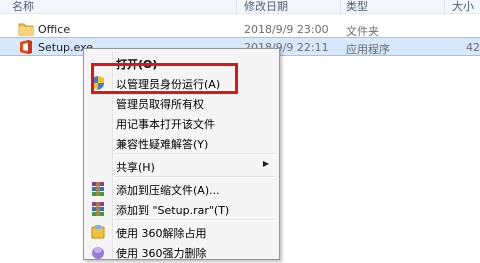 This screenshot has height=263, width=480. What do you see at coordinates (173, 210) in the screenshot?
I see `menu-item-label: 添加到 "Setup.rar"(T)` at bounding box center [173, 210].